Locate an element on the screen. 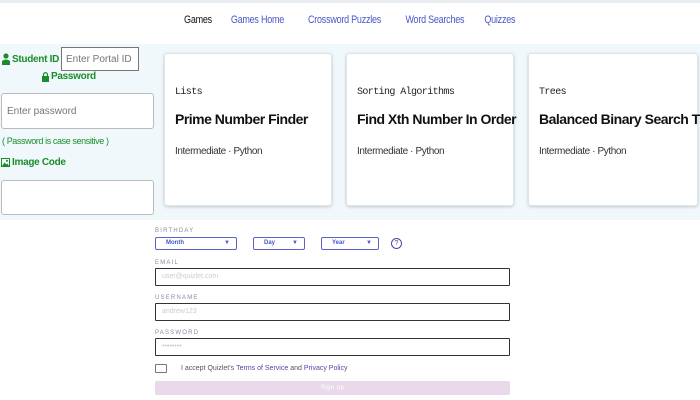  username-field: andrew123 is located at coordinates (332, 312).